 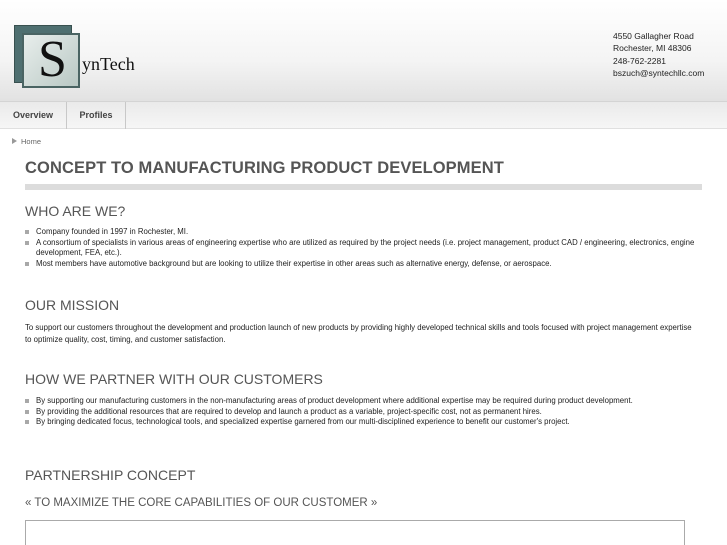 I want to click on breadcrumb-home-link: Home, so click(x=31, y=141).